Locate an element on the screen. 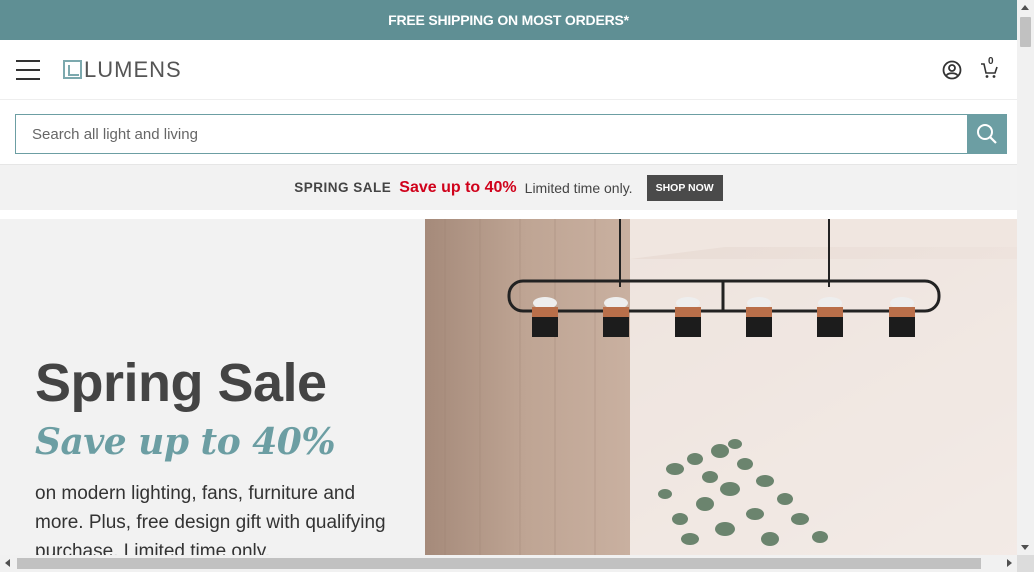 Image resolution: width=1034 pixels, height=572 pixels. sale-note: Limited time only. is located at coordinates (578, 187).